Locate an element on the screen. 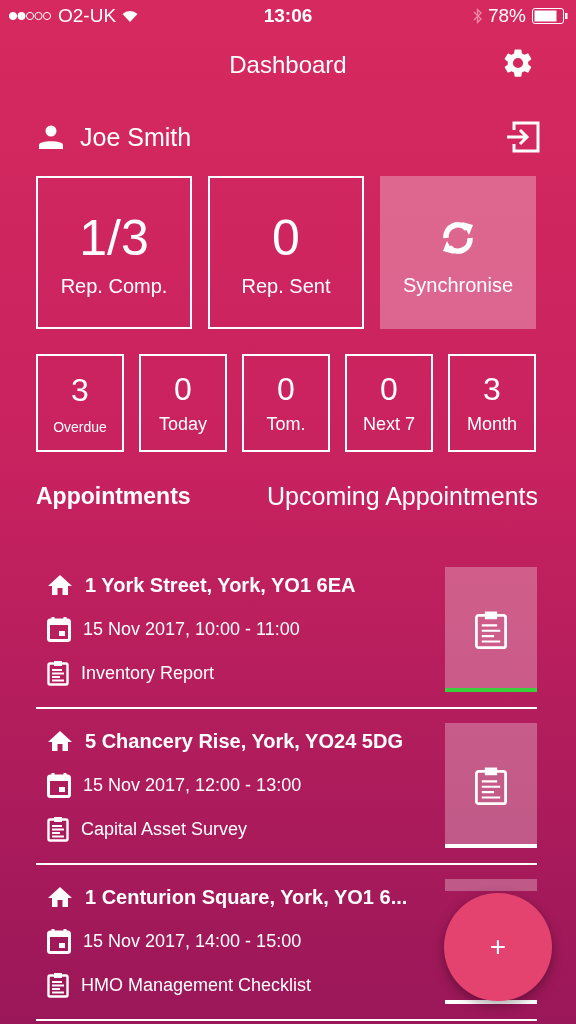  counter-tile: 3 Month is located at coordinates (492, 403).